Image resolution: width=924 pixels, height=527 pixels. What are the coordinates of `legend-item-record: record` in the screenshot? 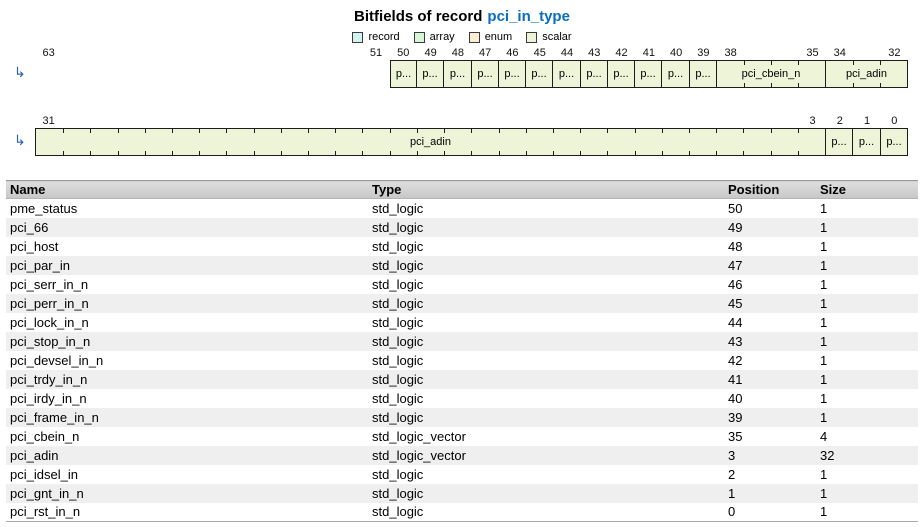 It's located at (376, 37).